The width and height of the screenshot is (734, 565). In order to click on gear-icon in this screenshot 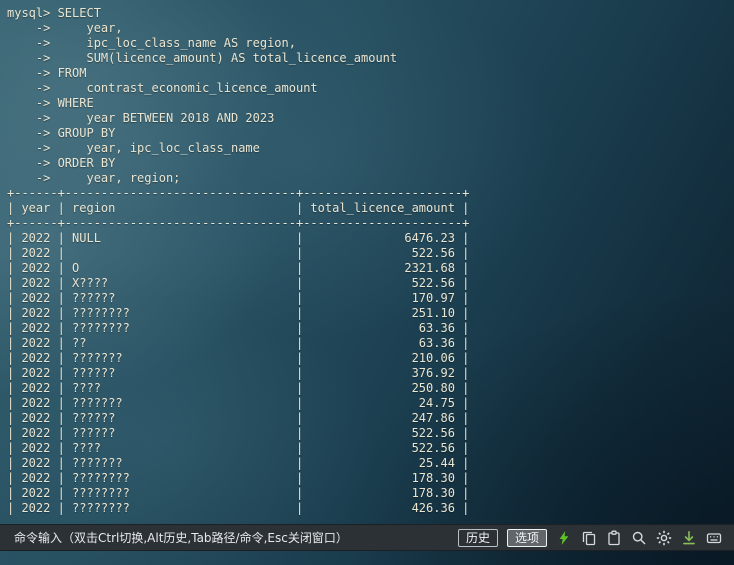, I will do `click(664, 538)`.